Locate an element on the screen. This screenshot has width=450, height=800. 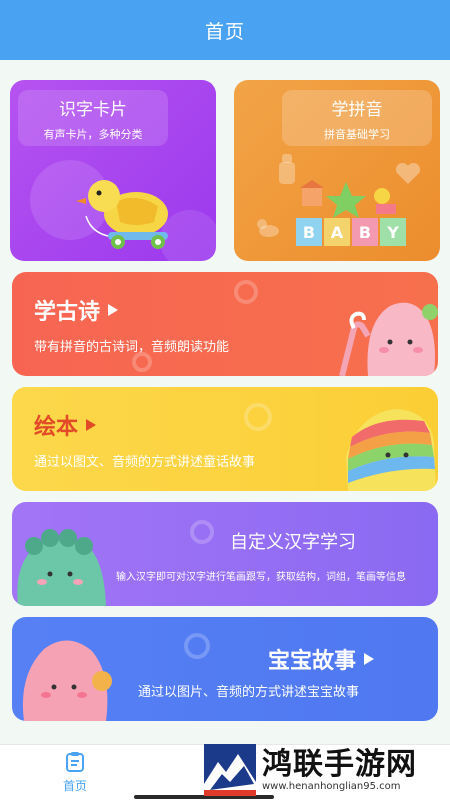
card-subtitle: 拼音基础学习 is located at coordinates (357, 134).